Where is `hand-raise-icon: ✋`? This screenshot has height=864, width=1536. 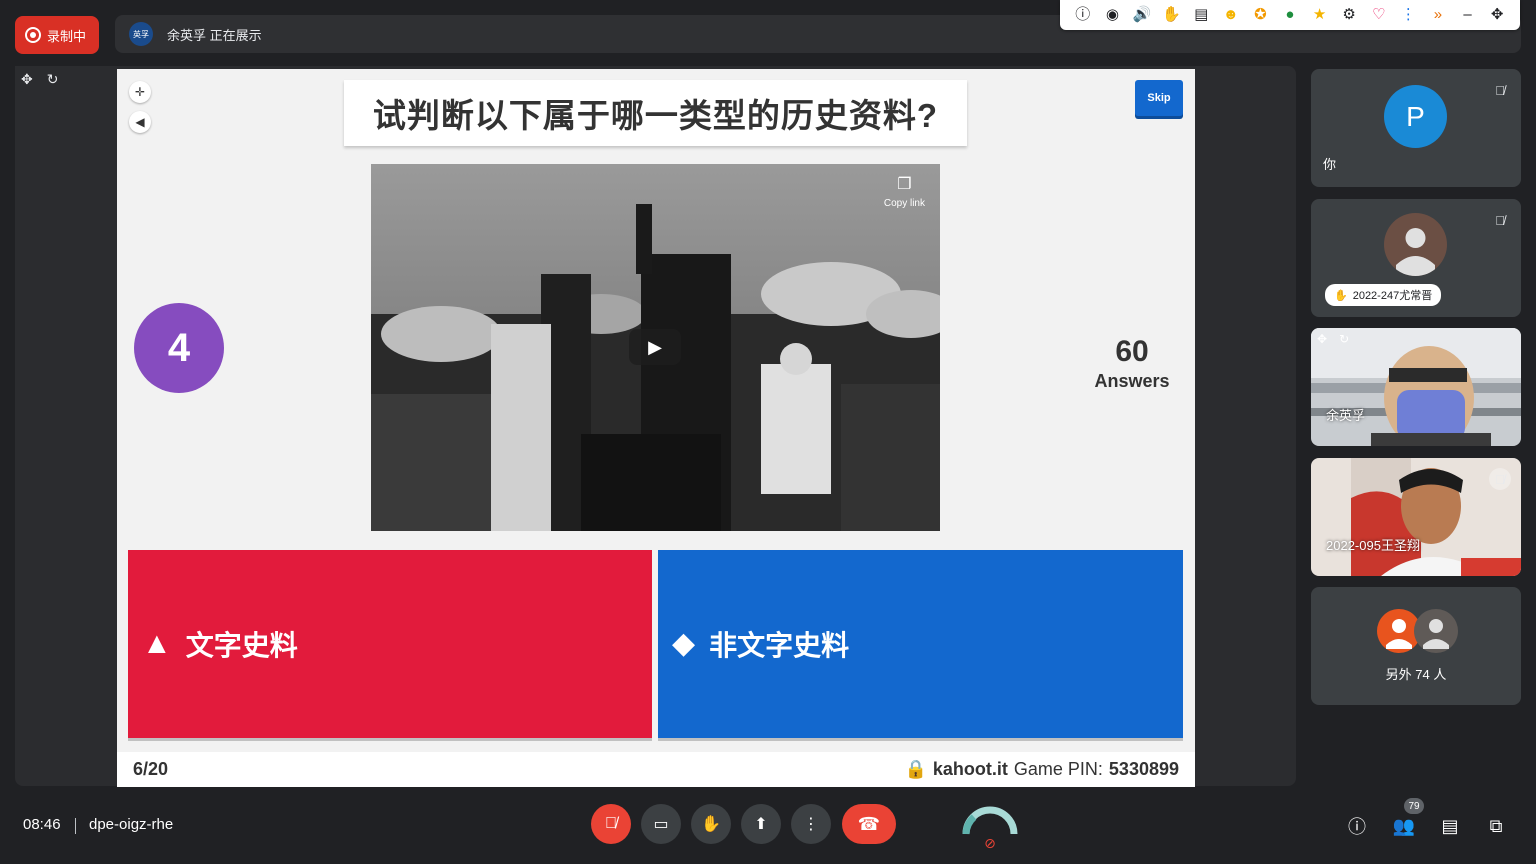
hand-raise-icon: ✋ is located at coordinates (1341, 295).